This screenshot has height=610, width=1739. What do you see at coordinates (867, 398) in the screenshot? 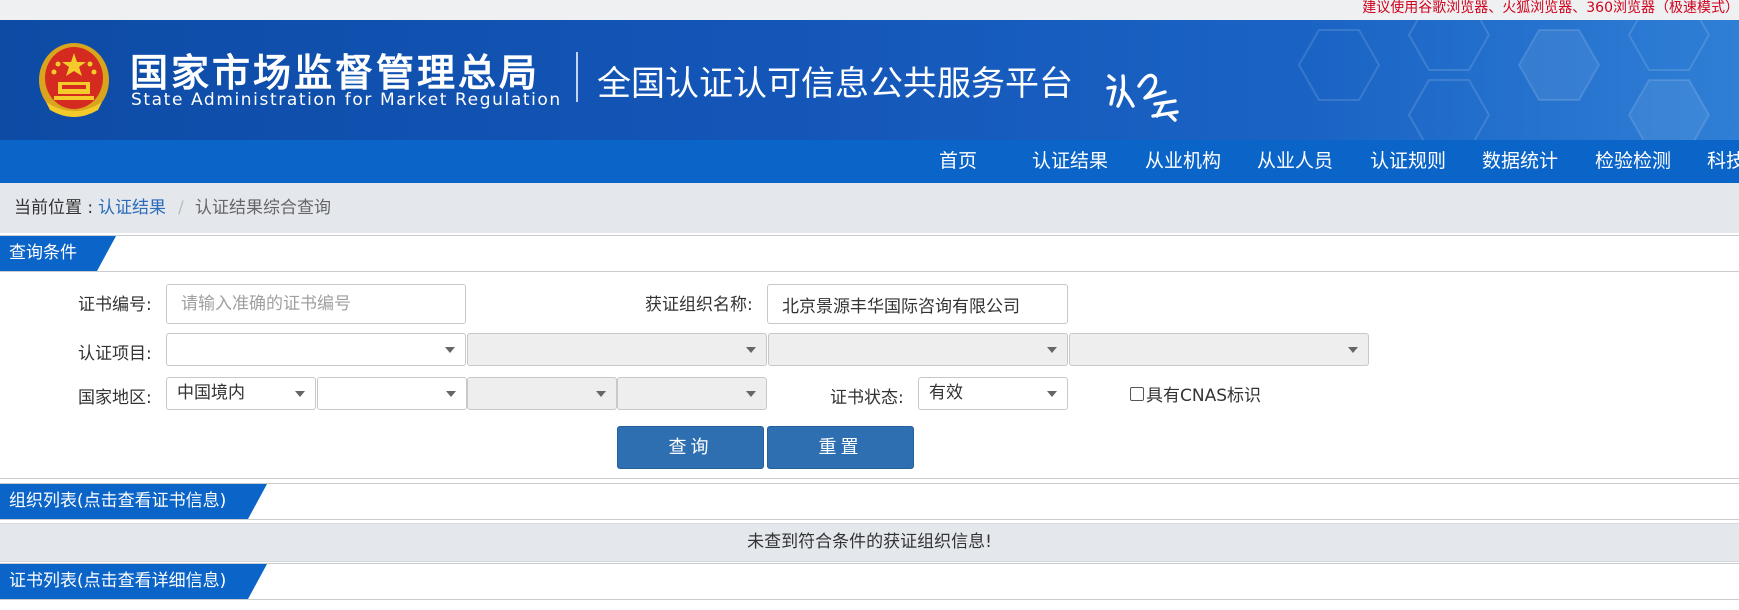
I see `status-label: 证书状态:` at bounding box center [867, 398].